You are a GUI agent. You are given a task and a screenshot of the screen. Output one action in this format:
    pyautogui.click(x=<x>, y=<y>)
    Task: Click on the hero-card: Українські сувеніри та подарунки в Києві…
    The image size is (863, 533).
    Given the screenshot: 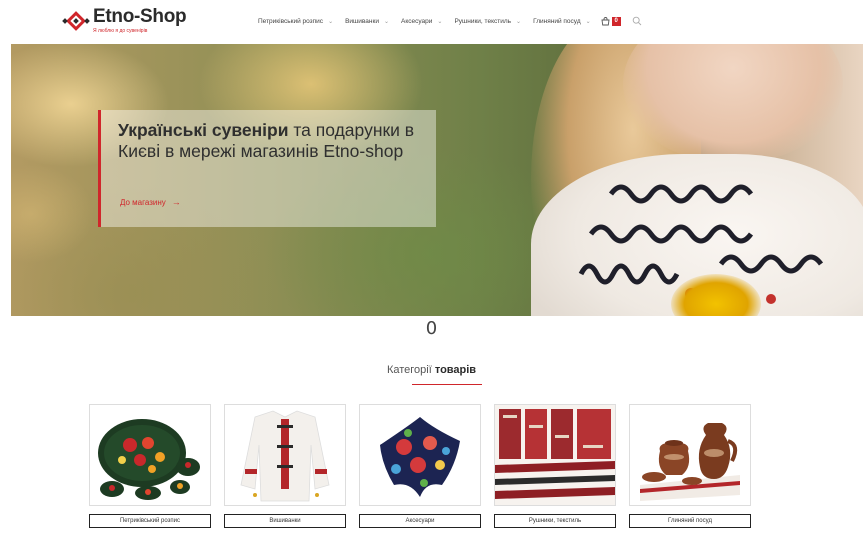 What is the action you would take?
    pyautogui.click(x=267, y=168)
    